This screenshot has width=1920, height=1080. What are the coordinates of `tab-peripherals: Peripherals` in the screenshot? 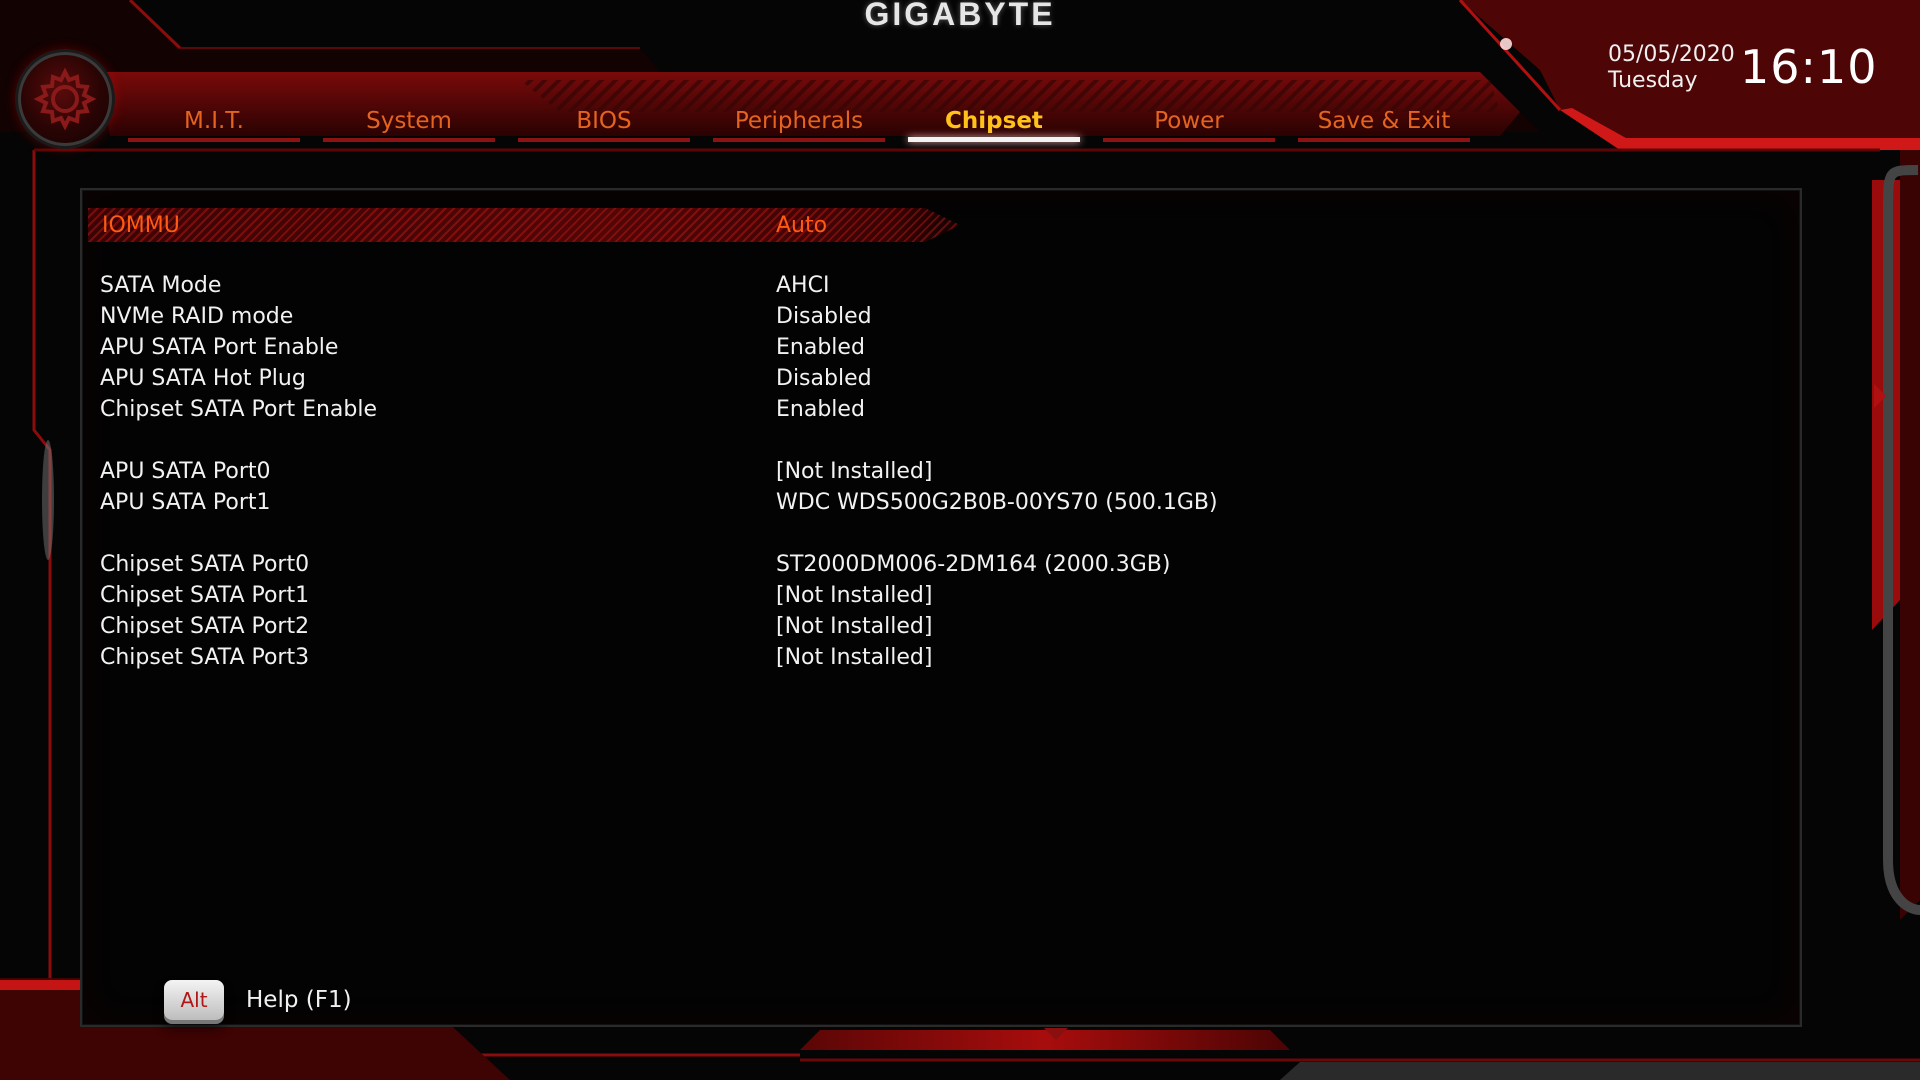 It's located at (799, 121).